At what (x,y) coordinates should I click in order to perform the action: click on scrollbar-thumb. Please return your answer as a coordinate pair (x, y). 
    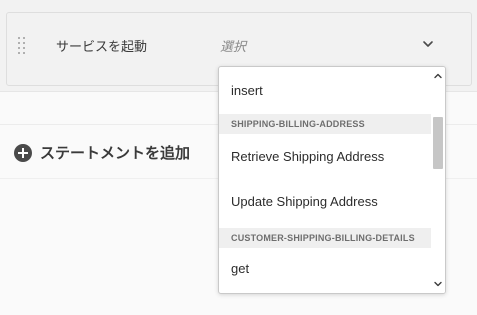
    Looking at the image, I should click on (438, 143).